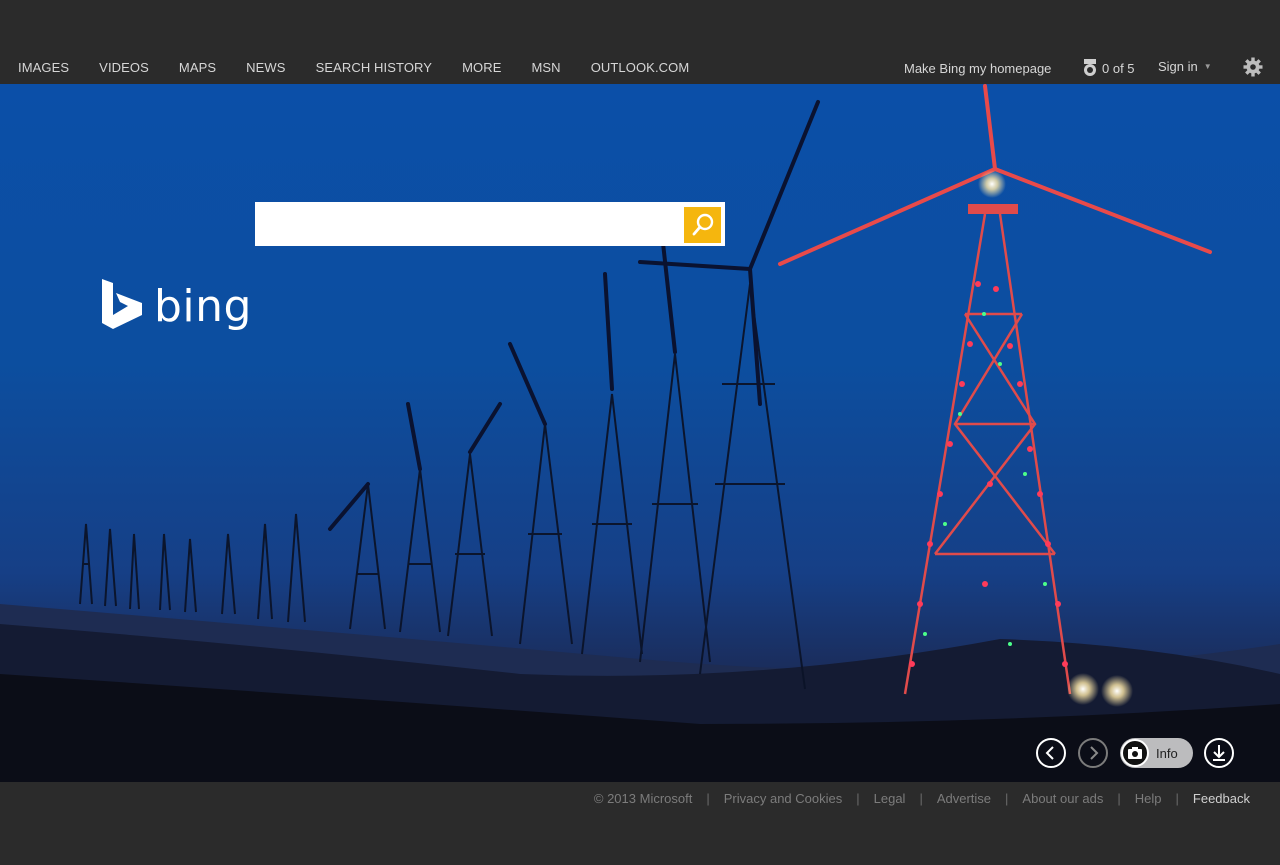 This screenshot has width=1280, height=865. Describe the element at coordinates (964, 798) in the screenshot. I see `footer-link-advertise: Advertise` at that location.